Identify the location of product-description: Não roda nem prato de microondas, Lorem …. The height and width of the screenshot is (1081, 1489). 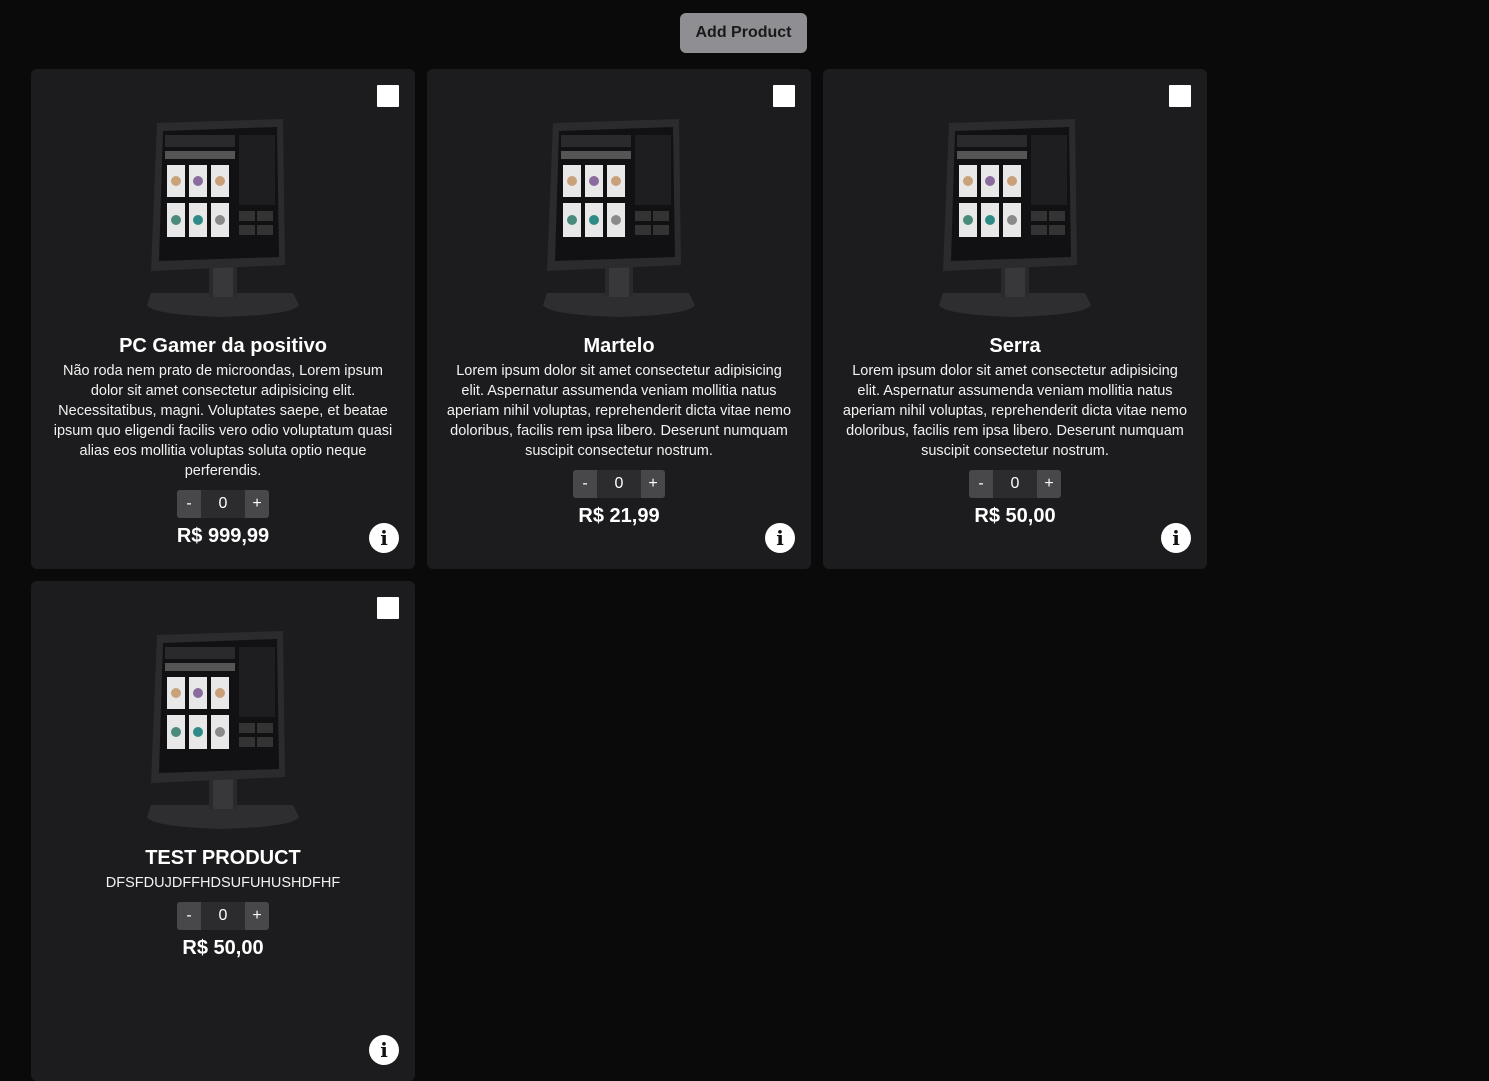
(223, 421).